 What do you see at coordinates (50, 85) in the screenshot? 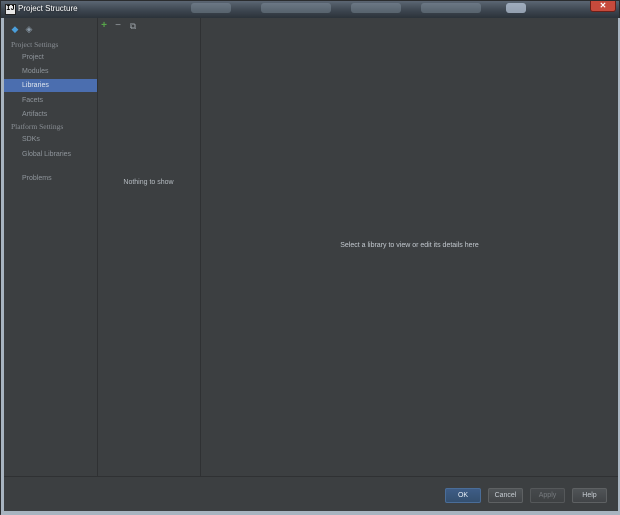
I see `sidebar-item-libraries: Libraries` at bounding box center [50, 85].